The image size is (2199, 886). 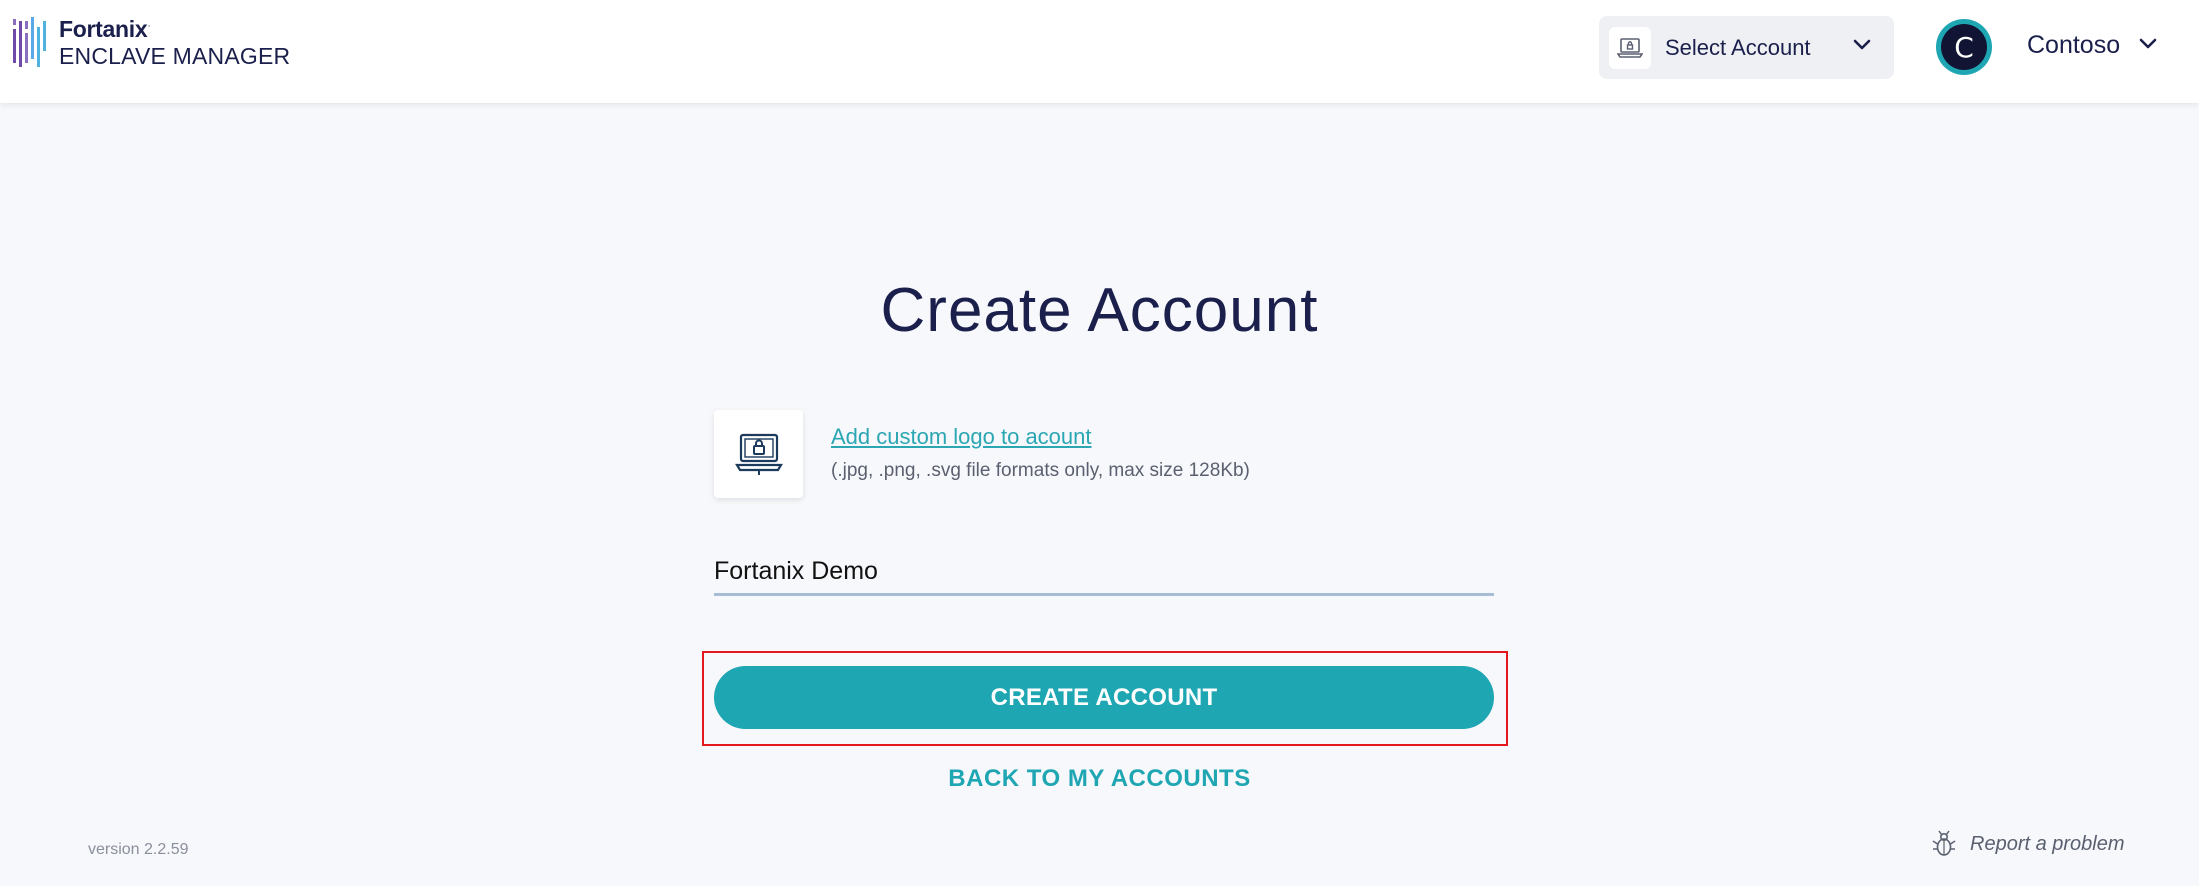 I want to click on user-name: Contoso, so click(x=2073, y=45).